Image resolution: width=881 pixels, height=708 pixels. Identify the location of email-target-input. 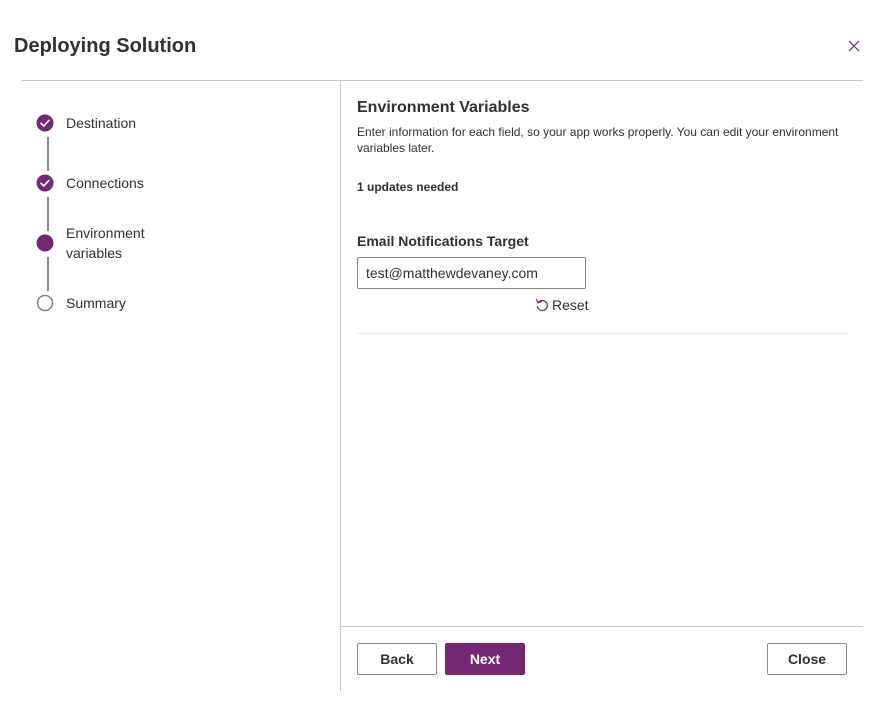
(471, 273).